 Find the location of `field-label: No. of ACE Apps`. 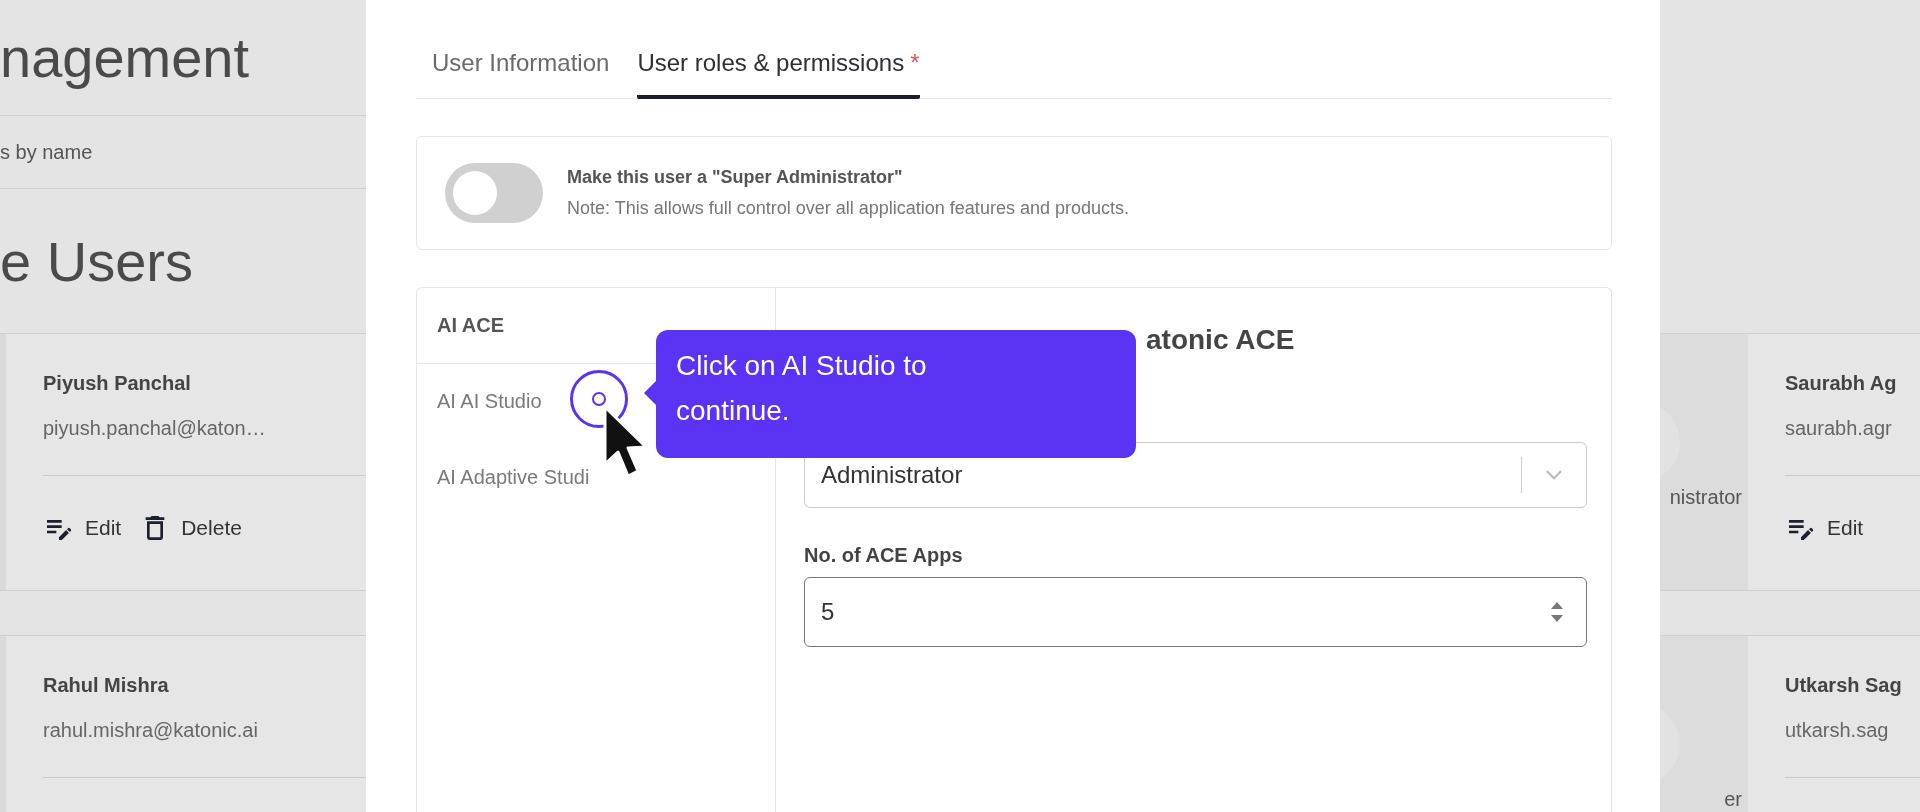

field-label: No. of ACE Apps is located at coordinates (884, 555).